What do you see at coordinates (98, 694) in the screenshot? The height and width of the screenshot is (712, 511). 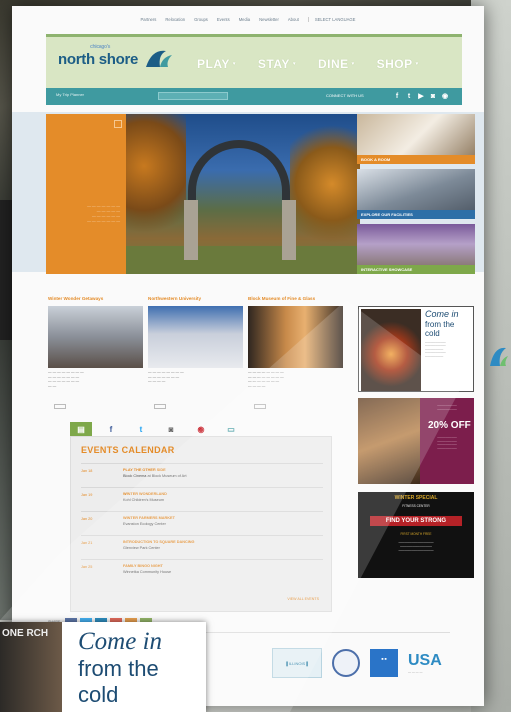 I see `zoom-line-3: cold` at bounding box center [98, 694].